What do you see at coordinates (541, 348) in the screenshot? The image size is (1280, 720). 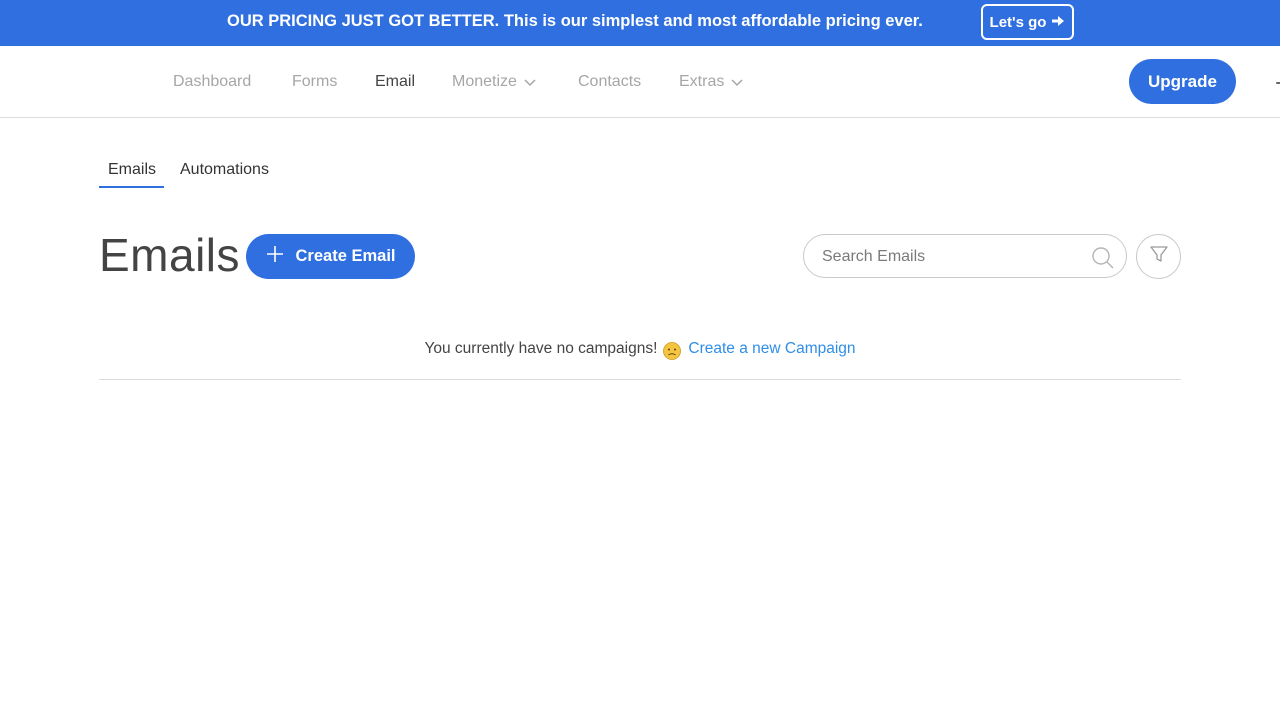 I see `empty-state-message: You currently have no campaigns!` at bounding box center [541, 348].